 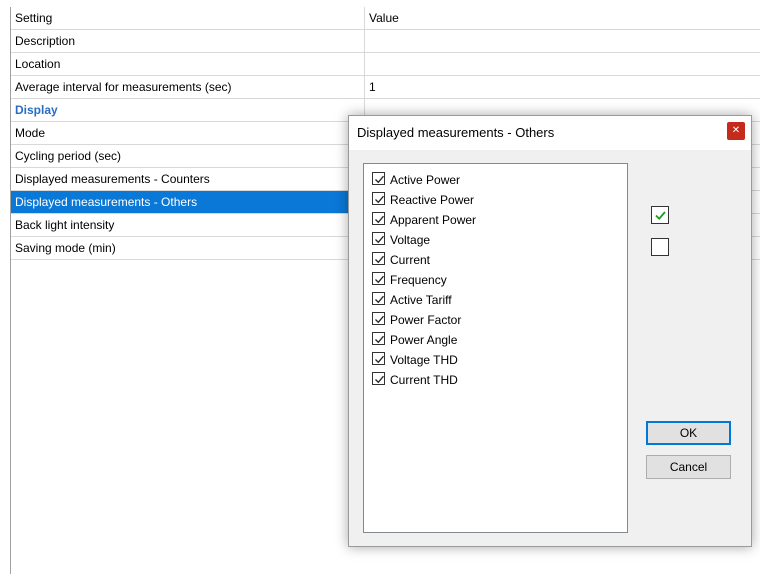 I want to click on setting-value: 1, so click(x=562, y=87).